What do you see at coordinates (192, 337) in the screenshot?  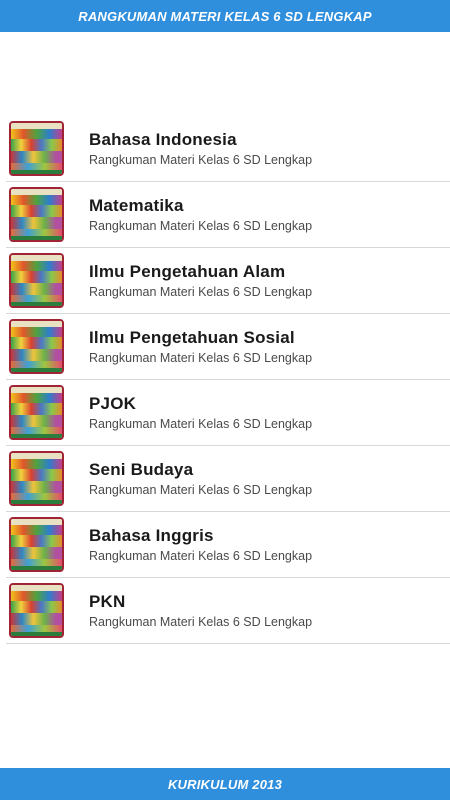 I see `list-item-title: Ilmu Pengetahuan Sosial` at bounding box center [192, 337].